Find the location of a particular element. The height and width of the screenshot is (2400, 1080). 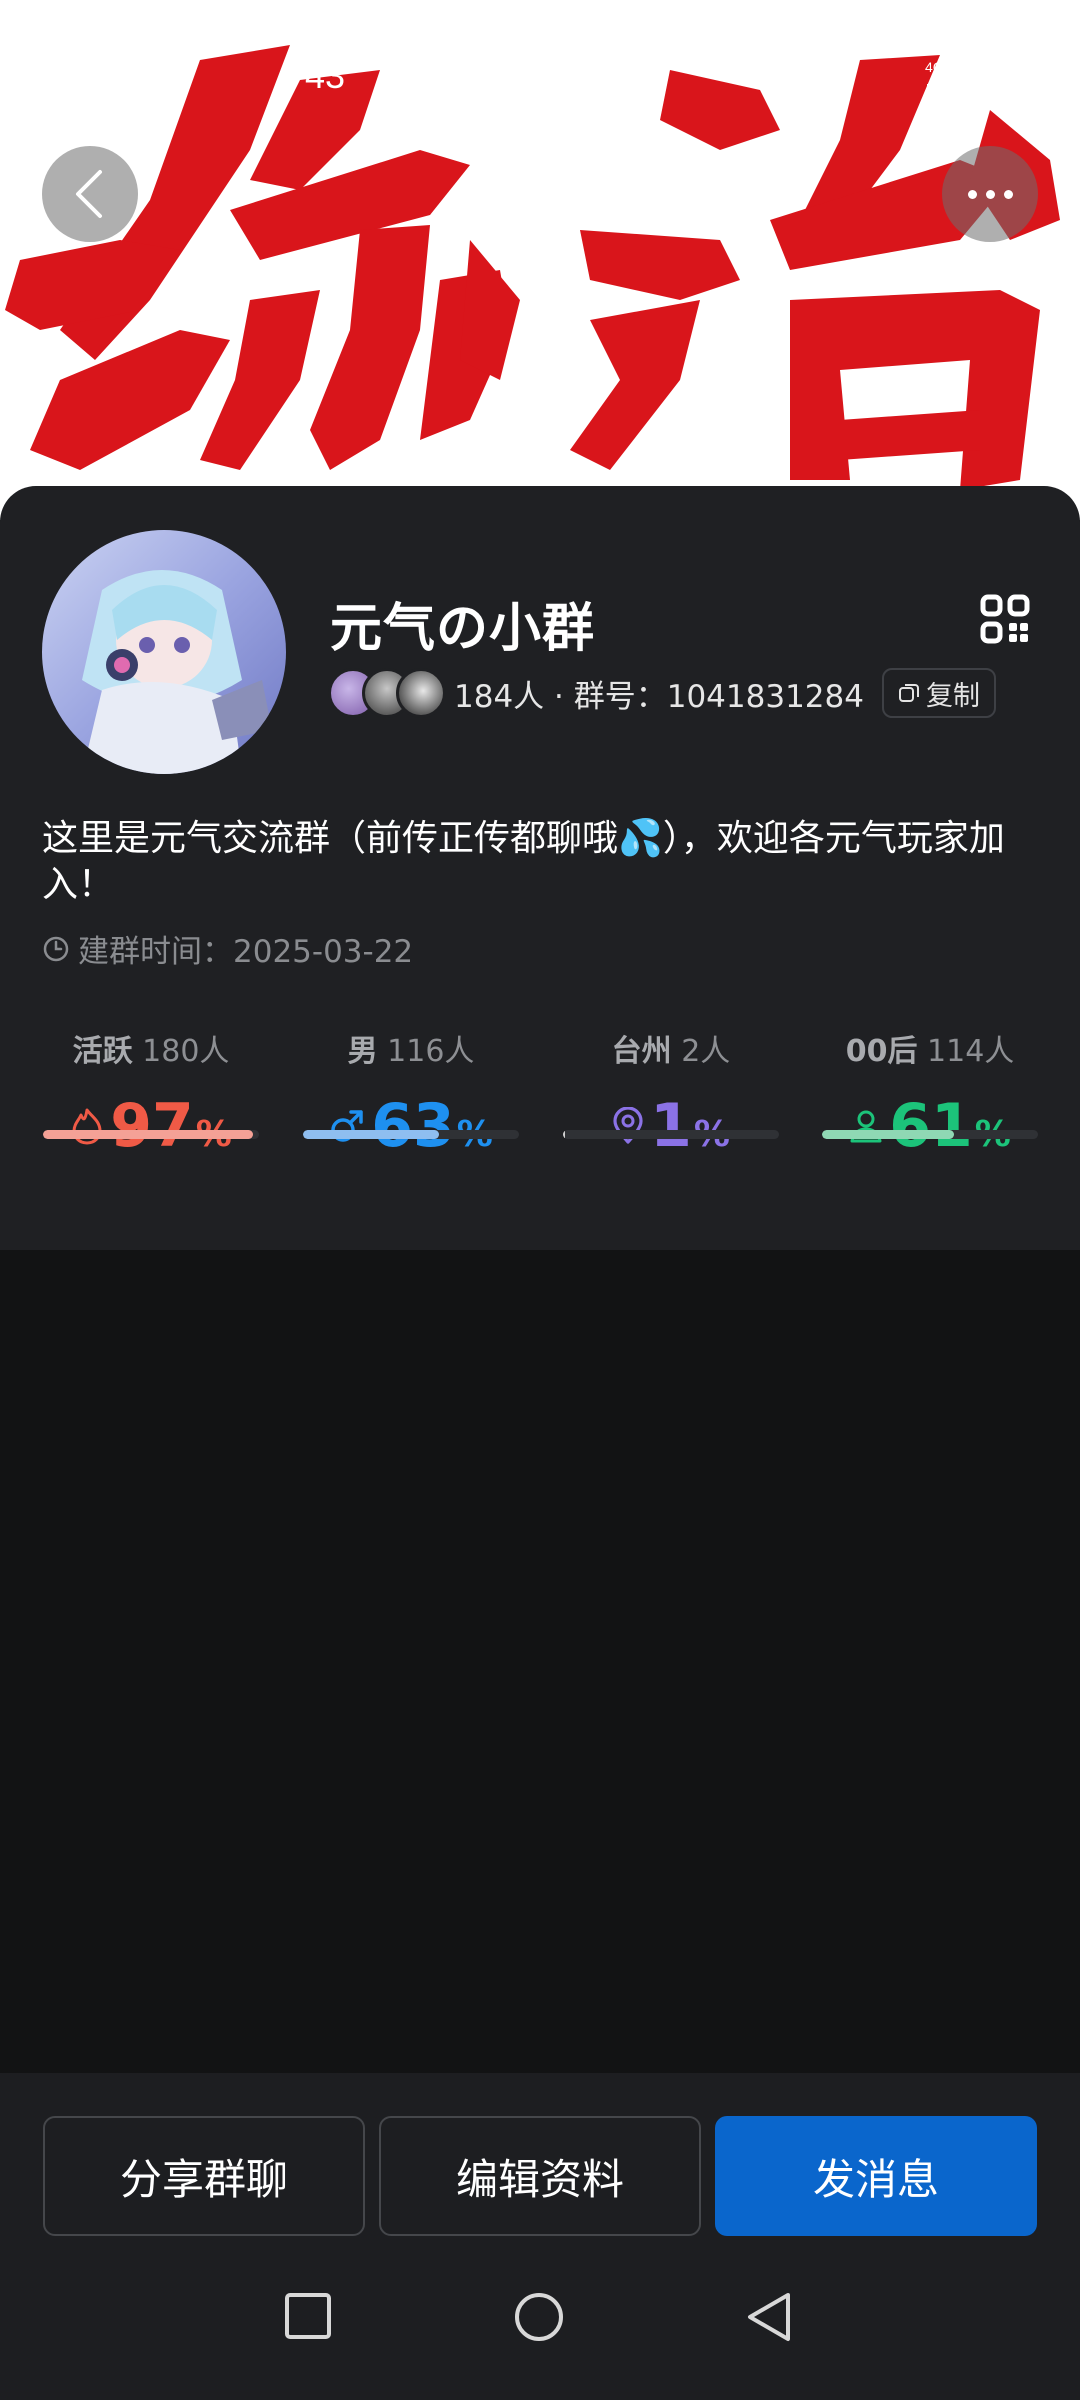

home-icon is located at coordinates (539, 2317).